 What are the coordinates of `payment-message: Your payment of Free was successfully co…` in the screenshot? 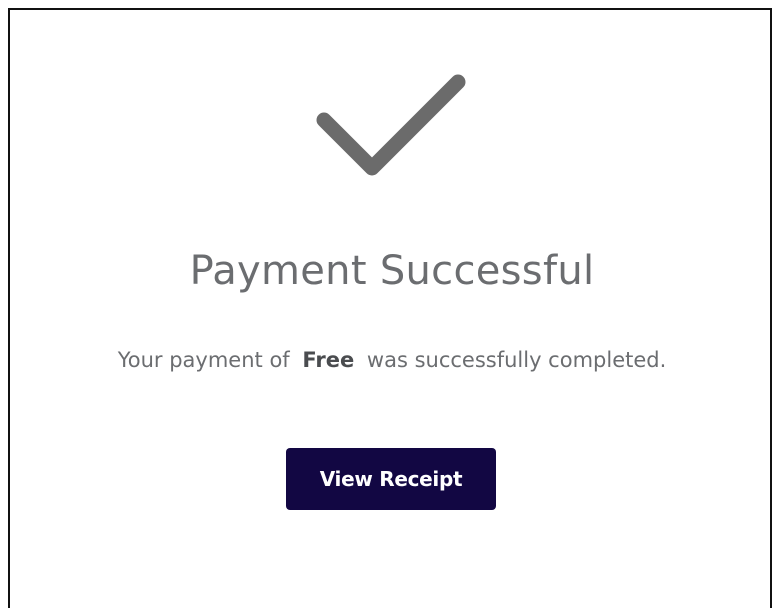 It's located at (392, 360).